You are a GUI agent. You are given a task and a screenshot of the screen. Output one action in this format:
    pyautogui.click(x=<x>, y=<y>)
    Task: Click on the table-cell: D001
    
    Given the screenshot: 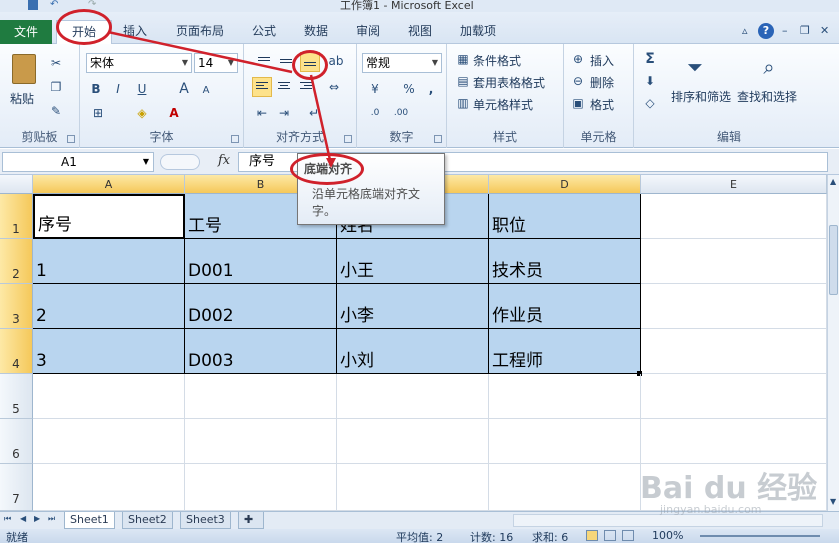 What is the action you would take?
    pyautogui.click(x=261, y=261)
    